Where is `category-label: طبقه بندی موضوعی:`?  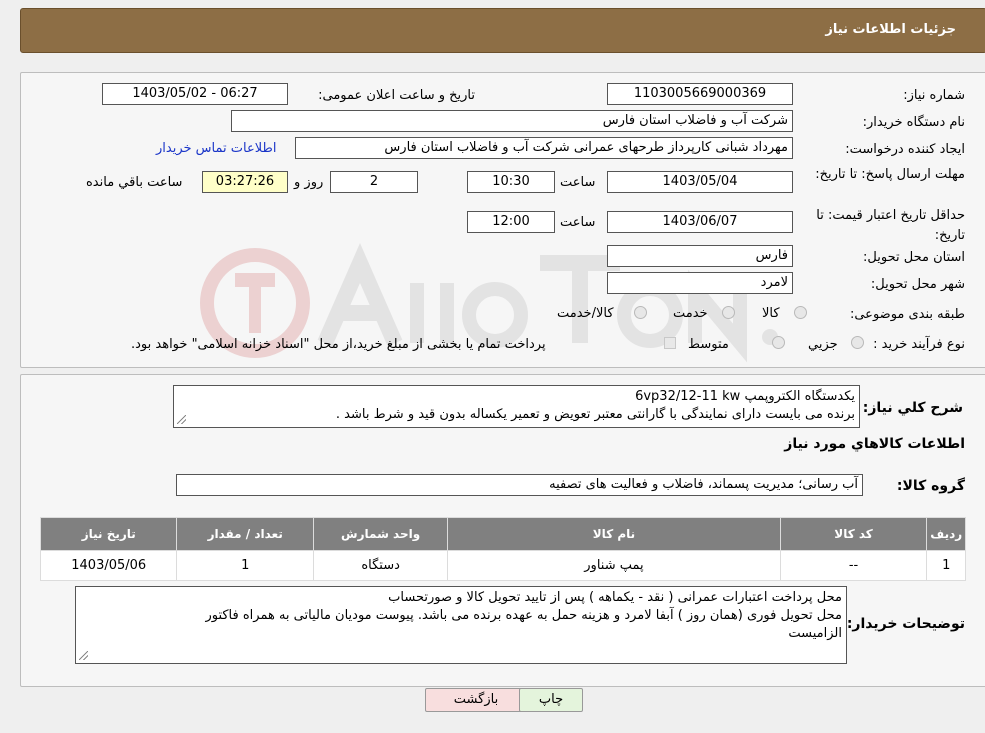 category-label: طبقه بندی موضوعی: is located at coordinates (907, 314).